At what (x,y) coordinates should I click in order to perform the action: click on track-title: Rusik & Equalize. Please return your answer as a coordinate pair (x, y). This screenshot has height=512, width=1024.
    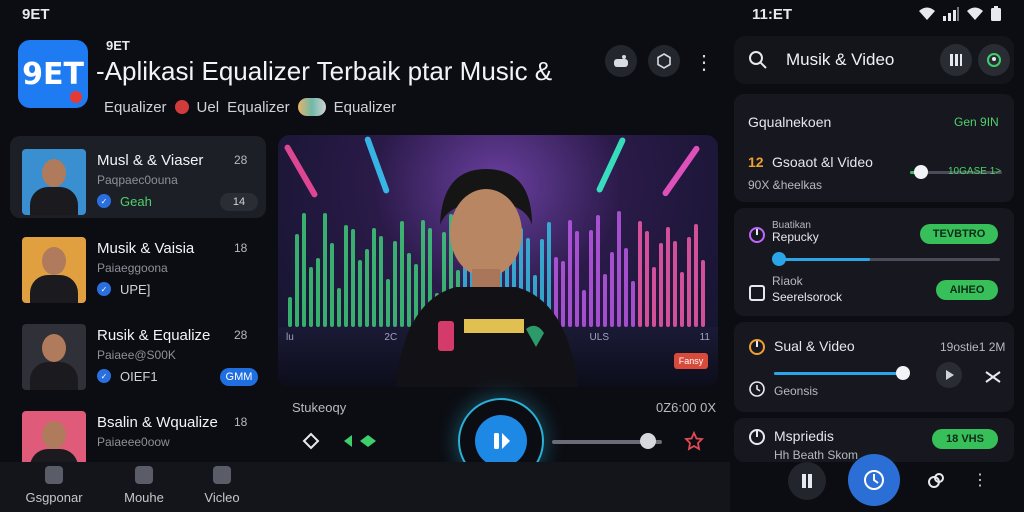
    Looking at the image, I should click on (154, 335).